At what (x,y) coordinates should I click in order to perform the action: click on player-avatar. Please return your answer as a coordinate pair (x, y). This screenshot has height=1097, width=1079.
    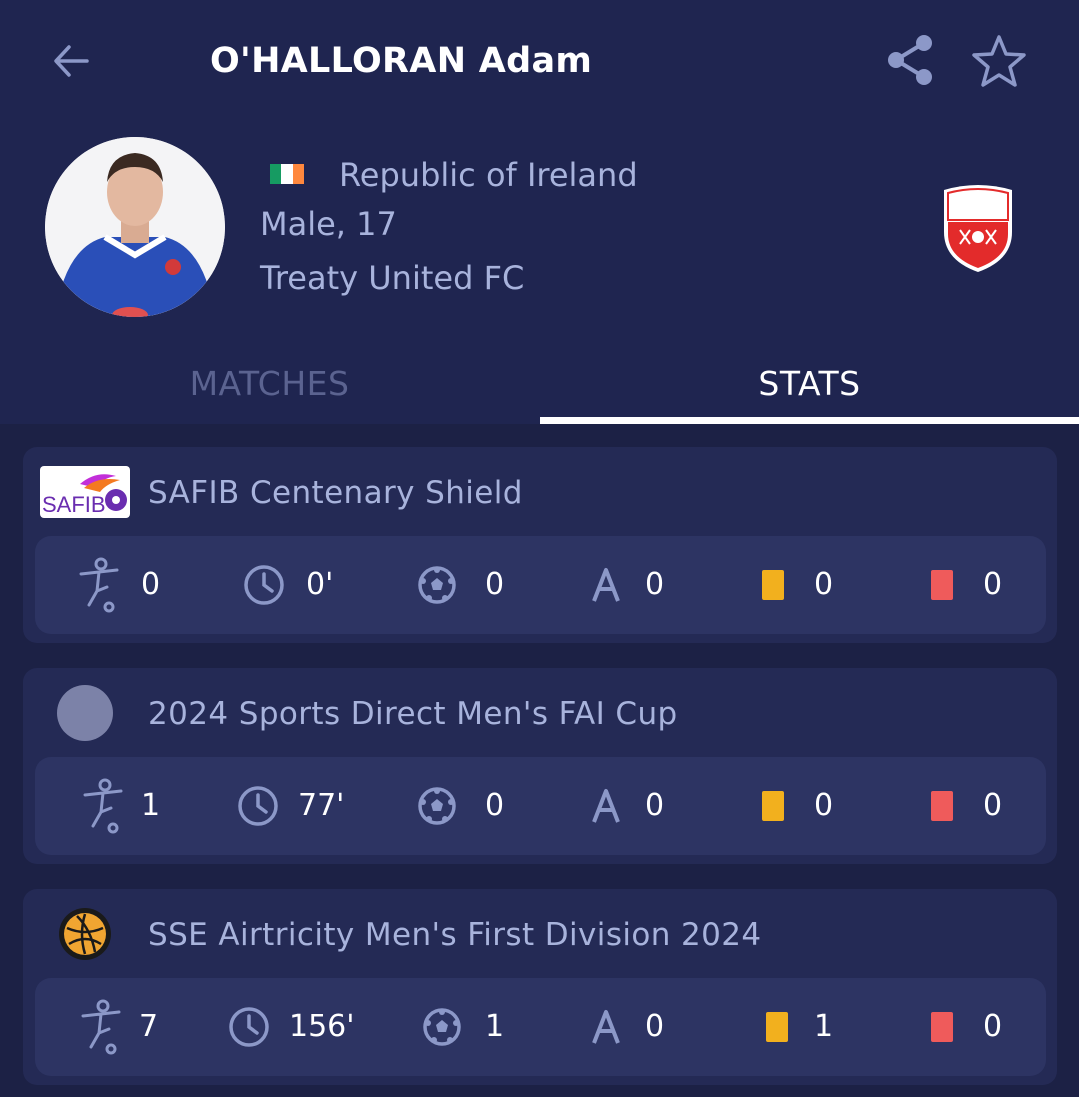
    Looking at the image, I should click on (135, 227).